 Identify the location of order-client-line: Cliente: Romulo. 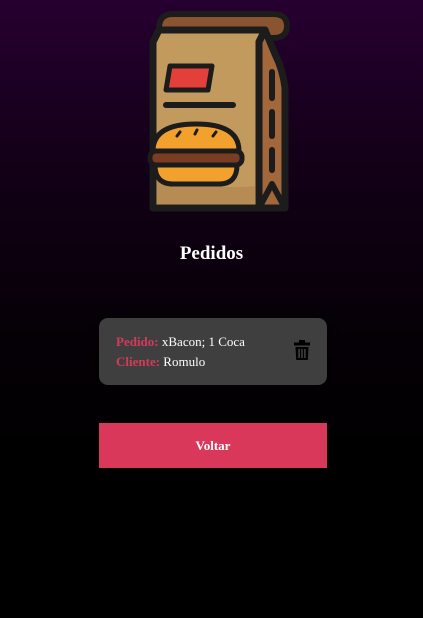
(160, 362).